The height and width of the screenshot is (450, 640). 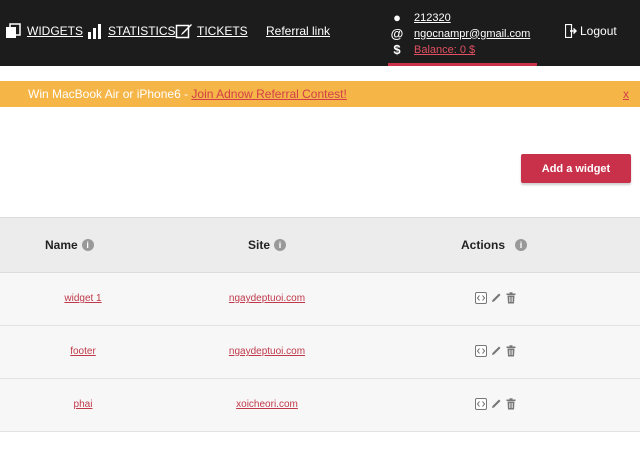 I want to click on column-header-site: Site i, so click(x=267, y=245).